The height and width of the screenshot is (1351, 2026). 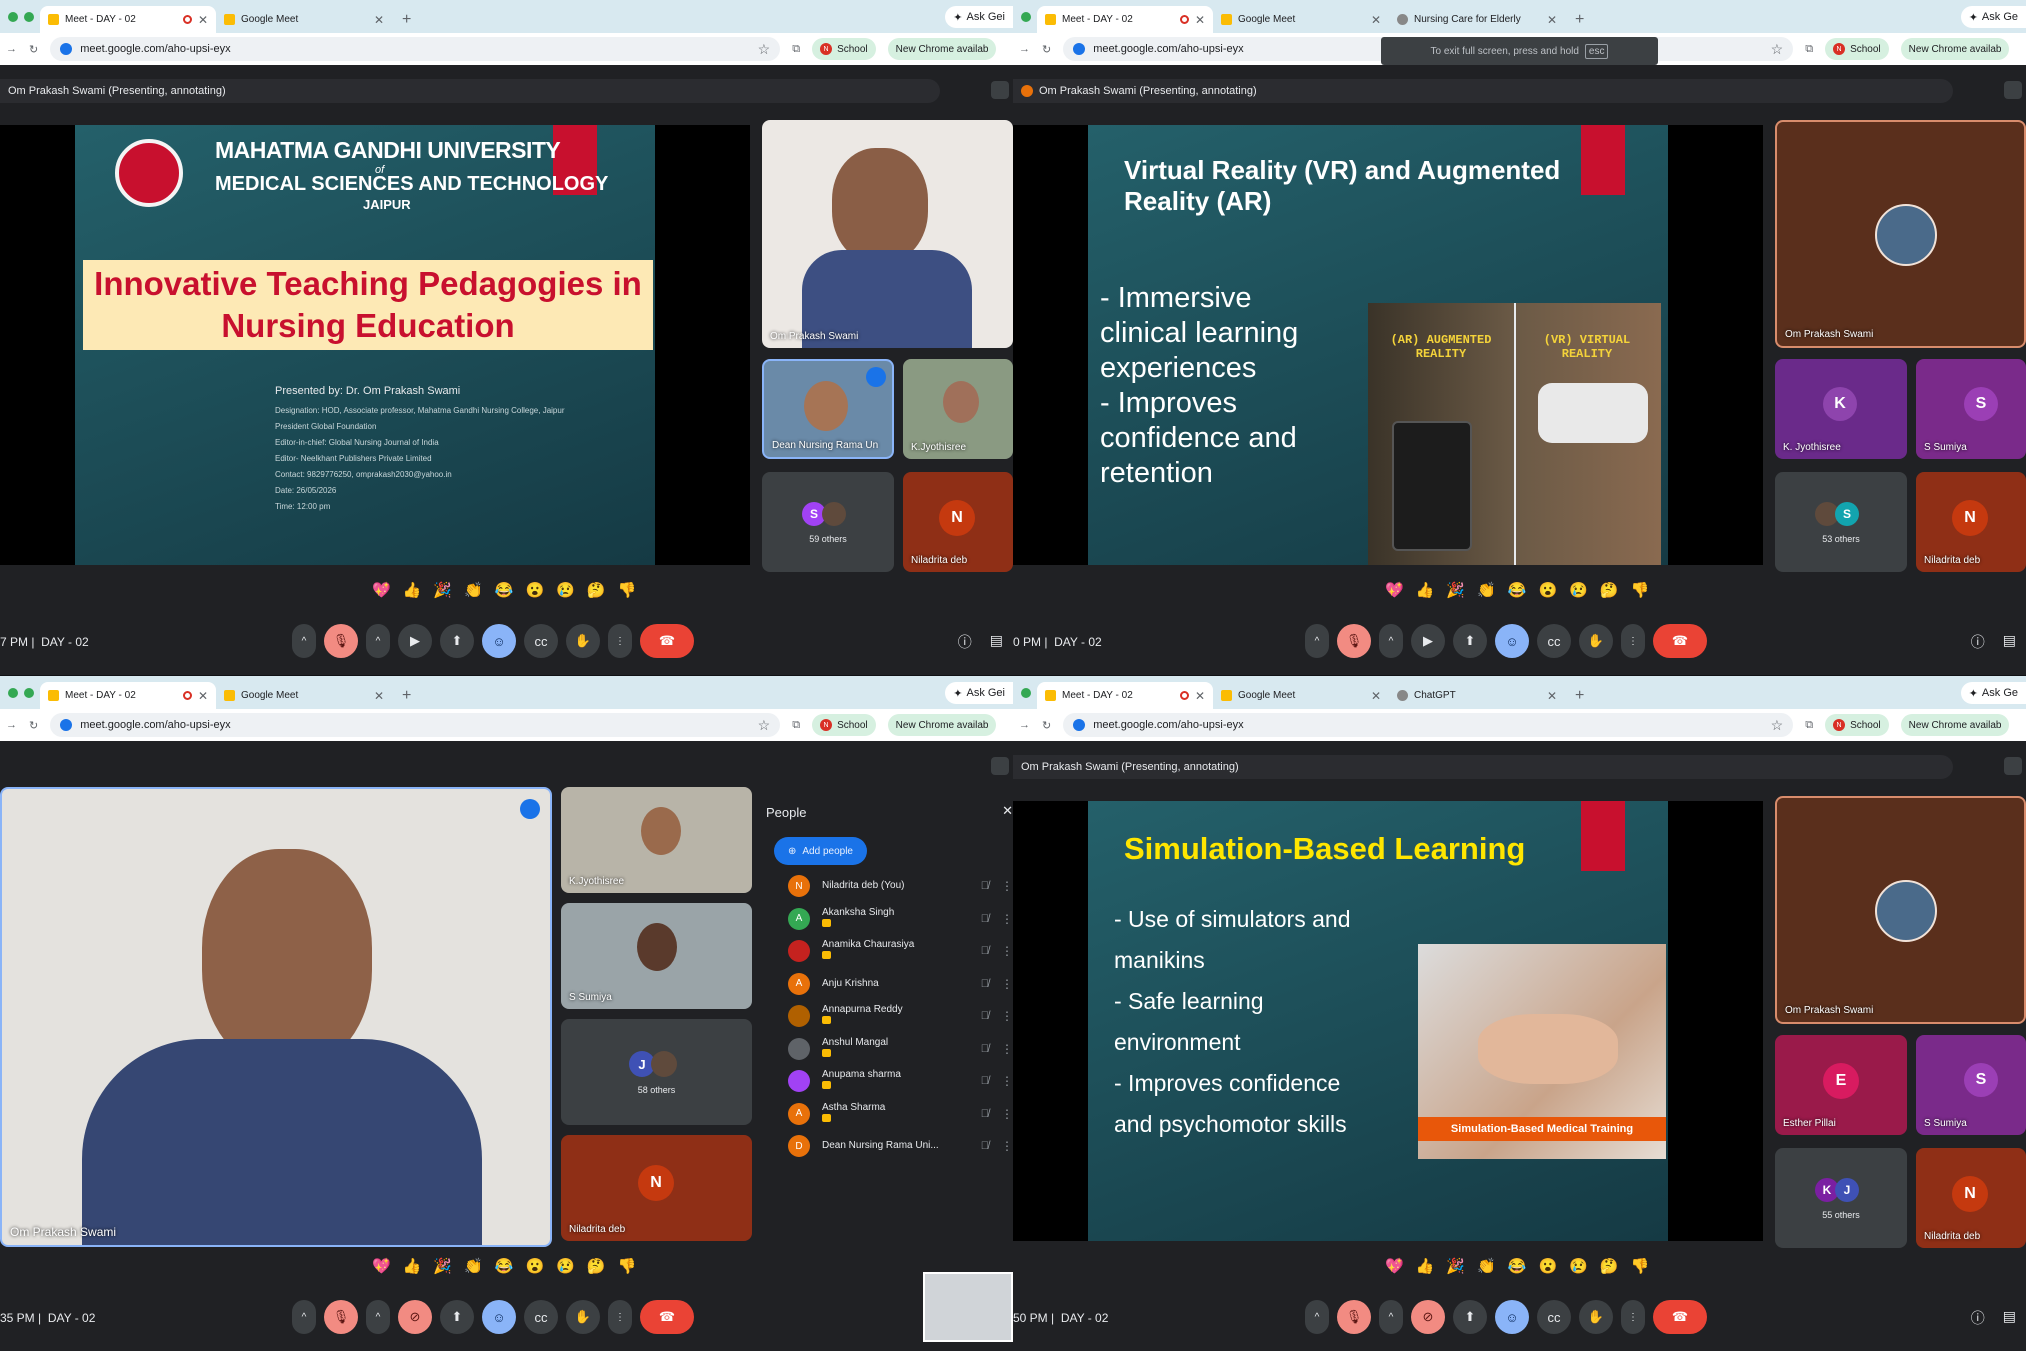 What do you see at coordinates (900, 1049) in the screenshot?
I see `participant-row: Anshul Mangal 🎙̸ ⋮` at bounding box center [900, 1049].